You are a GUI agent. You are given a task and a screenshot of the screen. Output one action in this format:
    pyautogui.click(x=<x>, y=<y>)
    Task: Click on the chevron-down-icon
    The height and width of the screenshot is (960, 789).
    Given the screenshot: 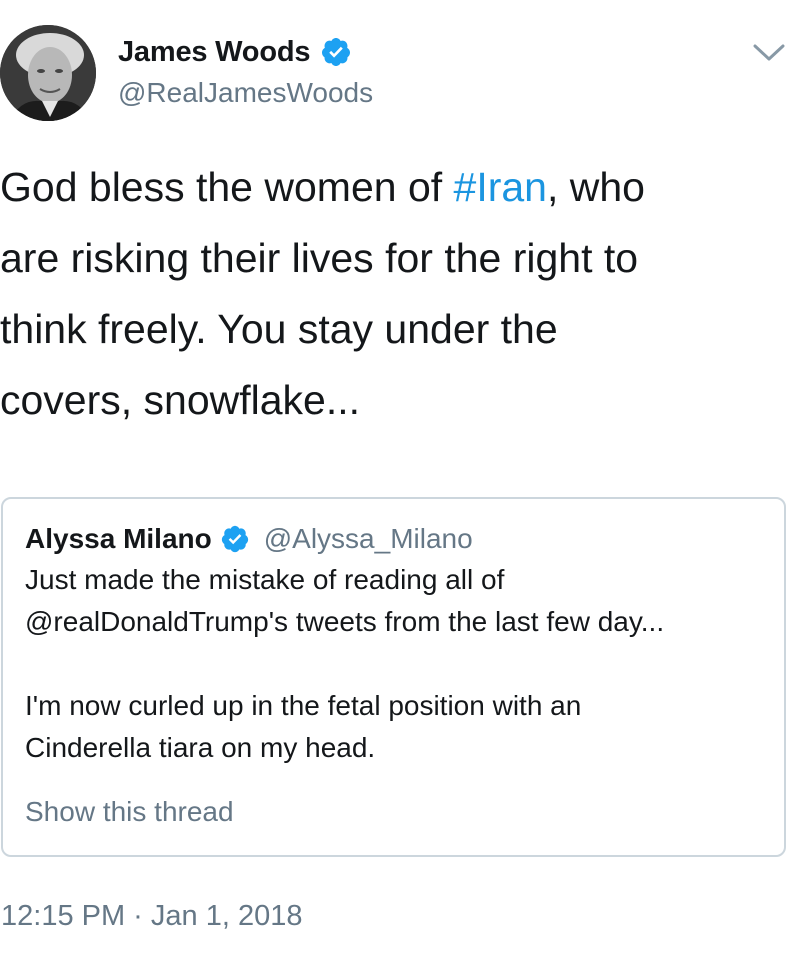 What is the action you would take?
    pyautogui.click(x=769, y=53)
    